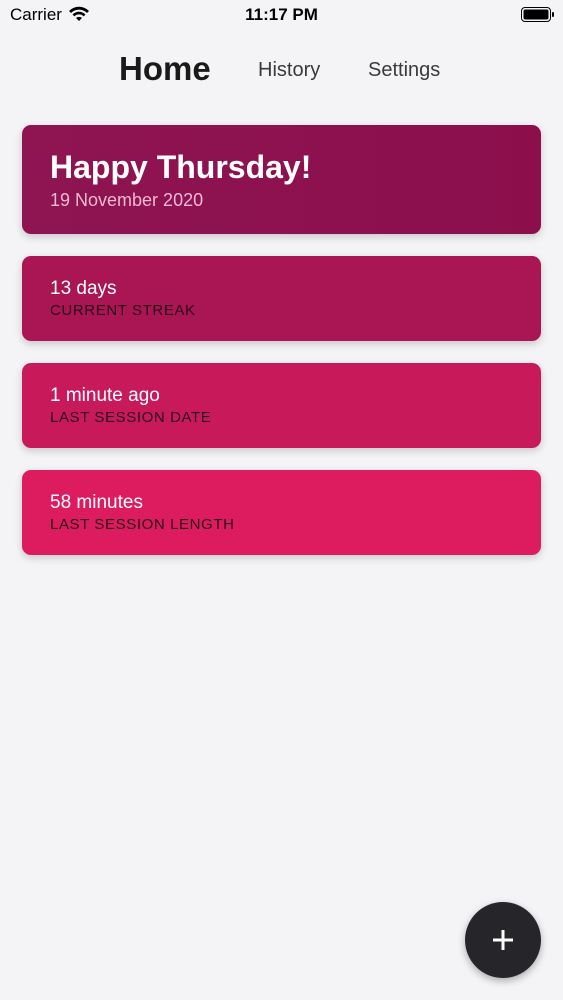 The image size is (563, 1000). Describe the element at coordinates (123, 310) in the screenshot. I see `current-streak-label: CURRENT STREAK` at that location.